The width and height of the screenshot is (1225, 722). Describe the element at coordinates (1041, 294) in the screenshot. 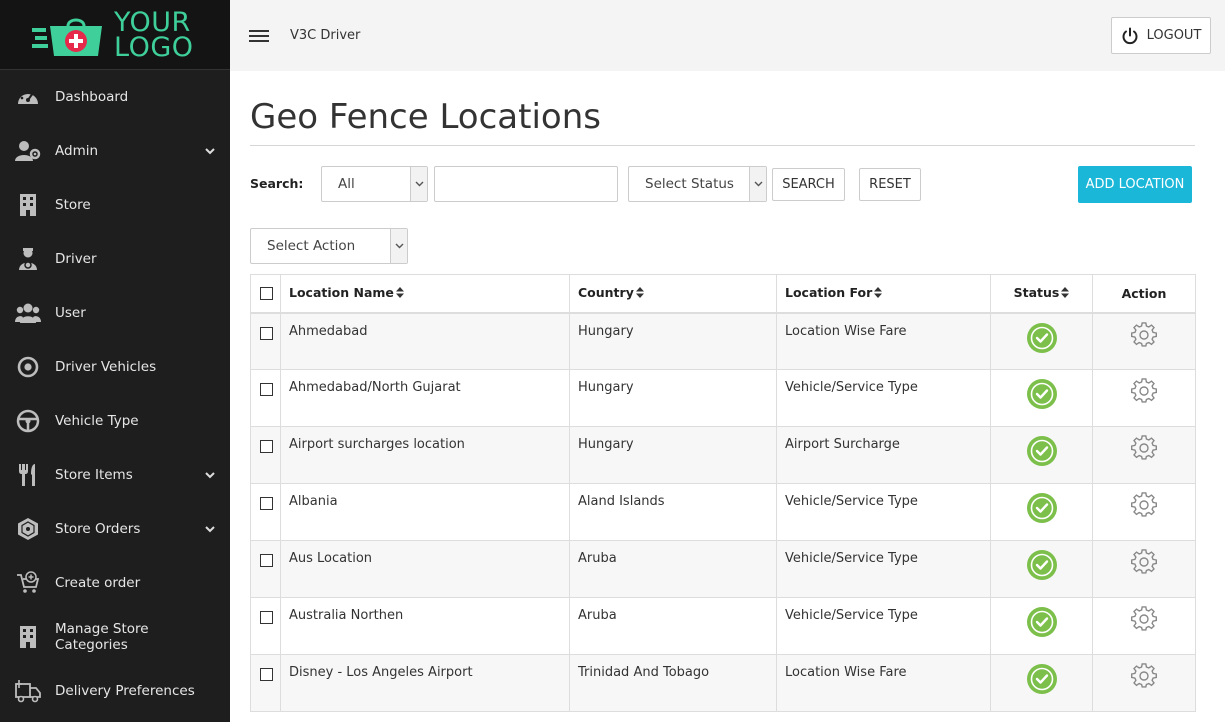

I see `column-header-status: Status` at that location.